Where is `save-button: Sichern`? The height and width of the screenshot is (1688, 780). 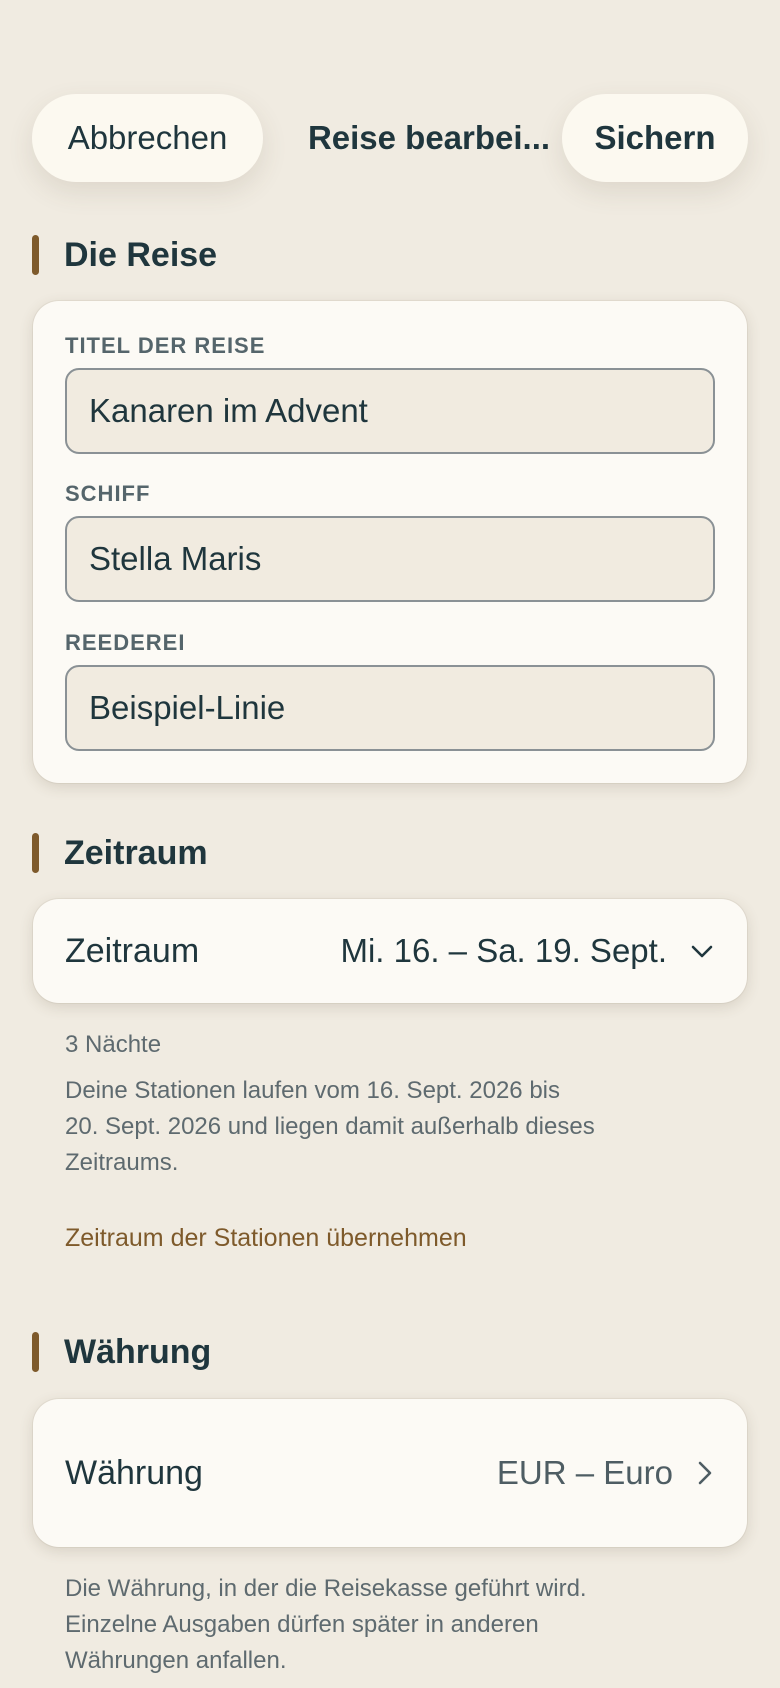 save-button: Sichern is located at coordinates (655, 138).